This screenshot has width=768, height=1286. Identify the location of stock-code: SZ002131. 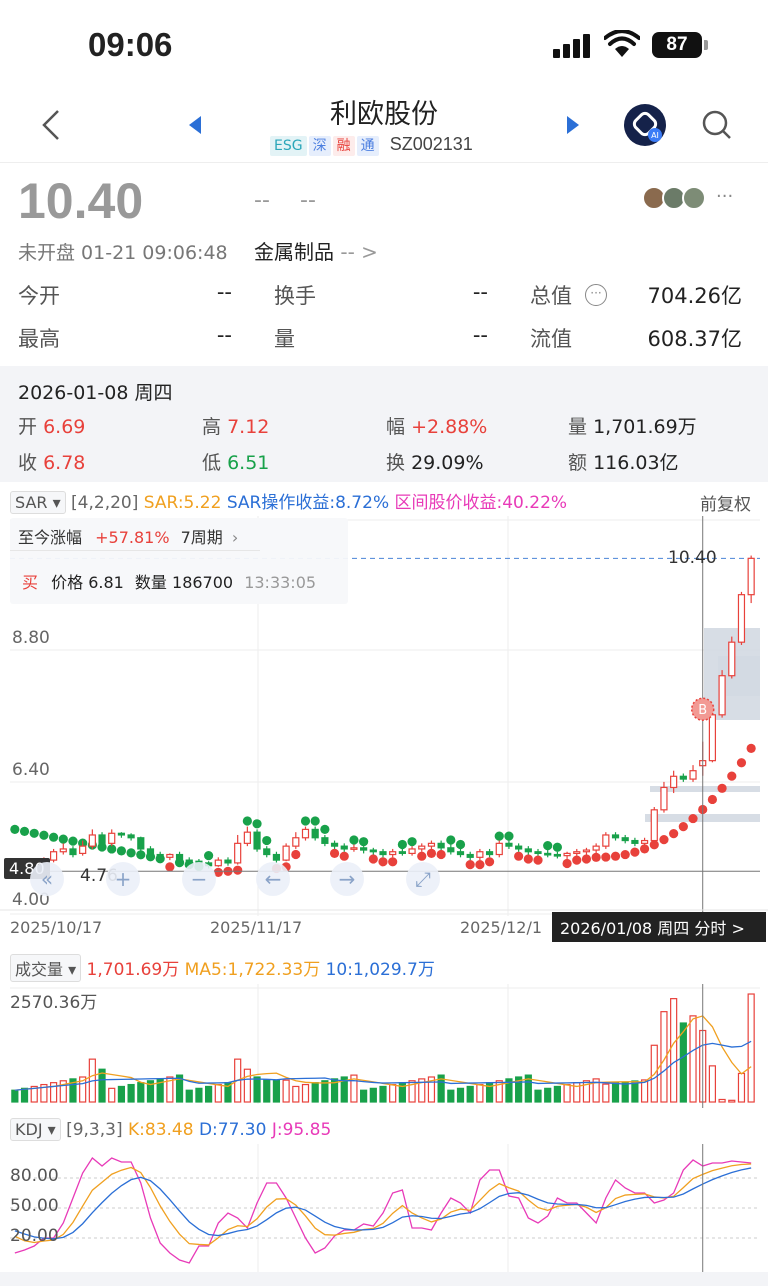
(431, 144).